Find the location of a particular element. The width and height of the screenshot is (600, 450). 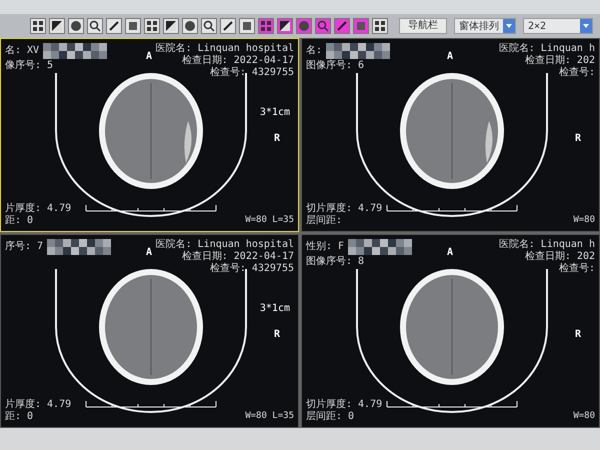

patient-info-text: 像序号: 5 is located at coordinates (29, 66).